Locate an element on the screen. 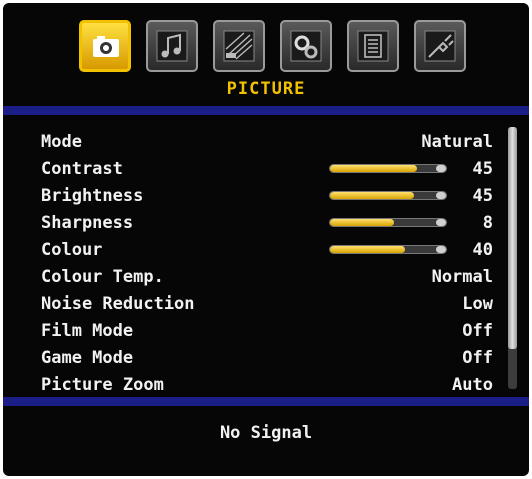  menu-item-game-mode: Game Mode Off is located at coordinates (266, 358).